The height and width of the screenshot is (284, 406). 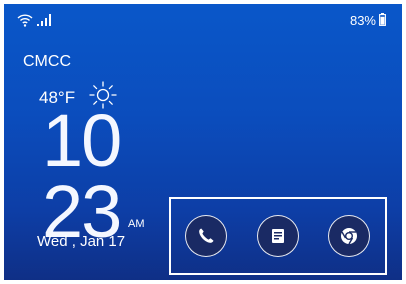 I want to click on phone-shortcut-button, so click(x=206, y=236).